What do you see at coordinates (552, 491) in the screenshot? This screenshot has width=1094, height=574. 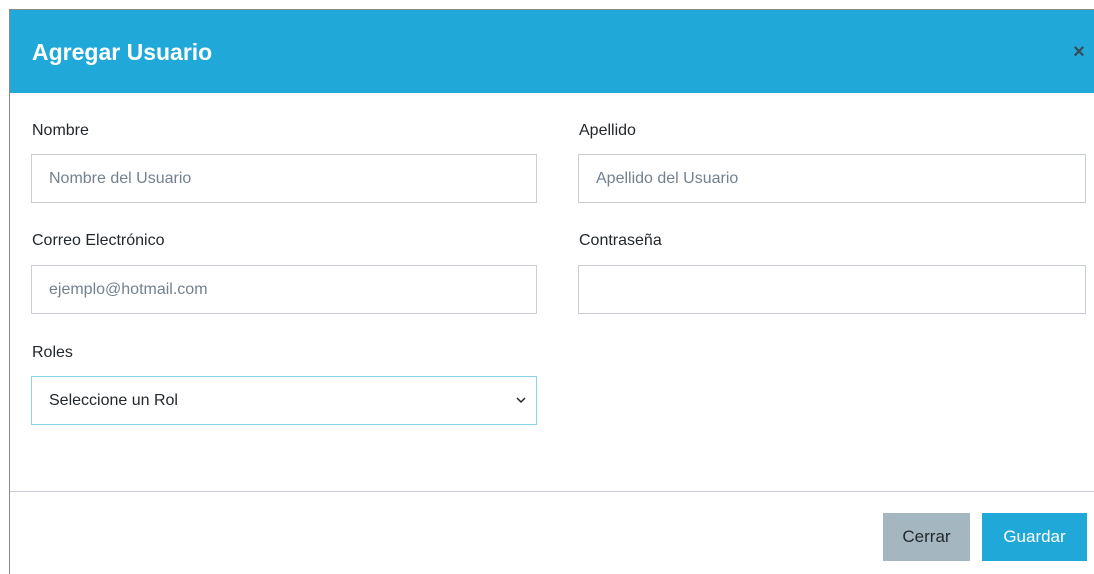 I see `footer-divider` at bounding box center [552, 491].